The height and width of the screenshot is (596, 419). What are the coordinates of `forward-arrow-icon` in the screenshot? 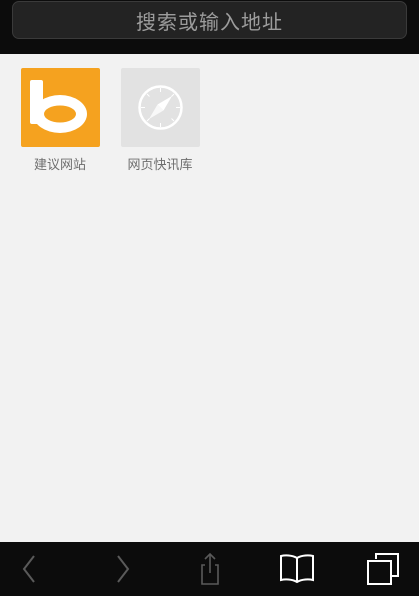 It's located at (123, 569).